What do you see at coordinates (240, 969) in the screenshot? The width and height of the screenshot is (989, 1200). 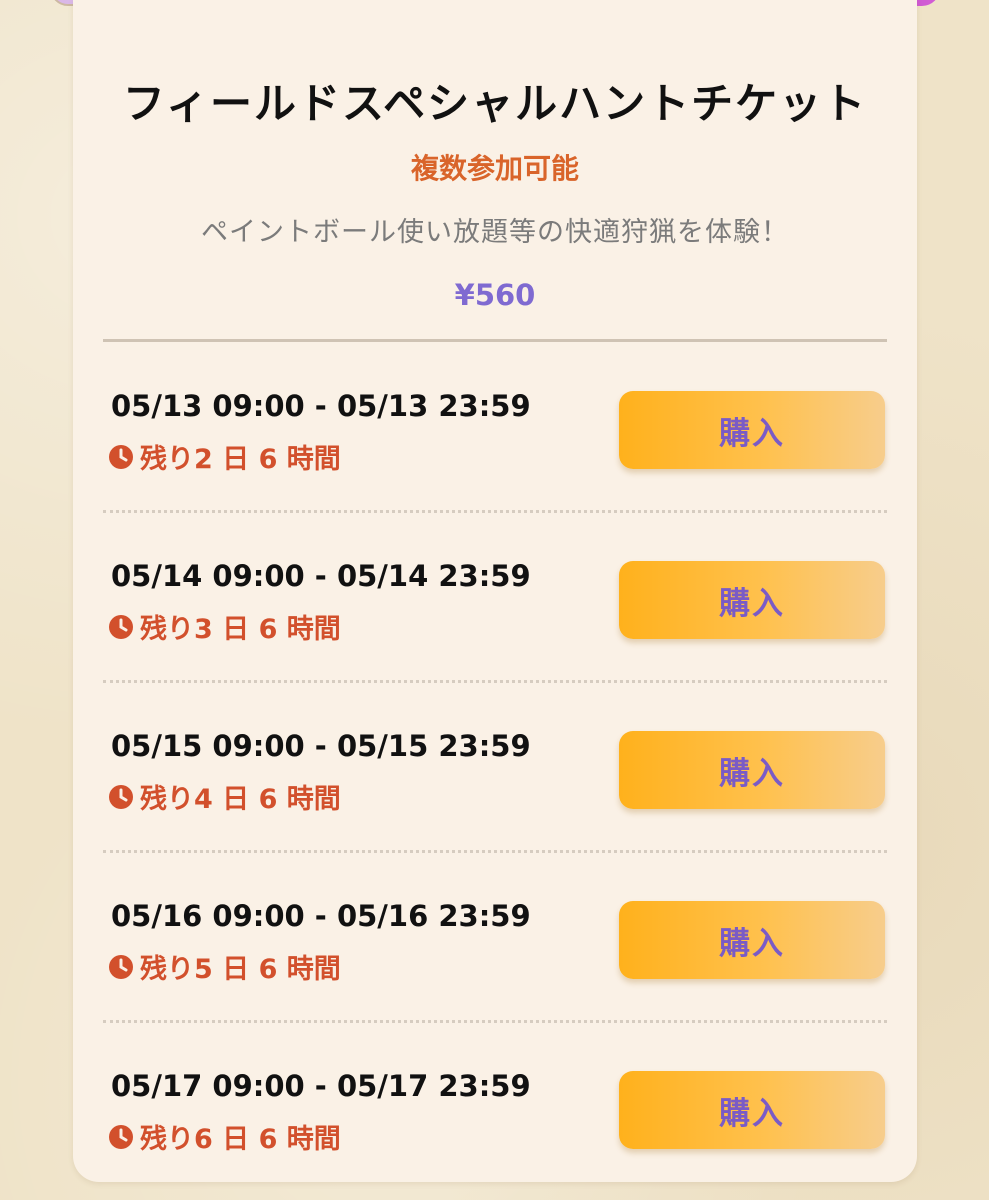 I see `slot-remaining-label: 残り5 日 6 時間` at bounding box center [240, 969].